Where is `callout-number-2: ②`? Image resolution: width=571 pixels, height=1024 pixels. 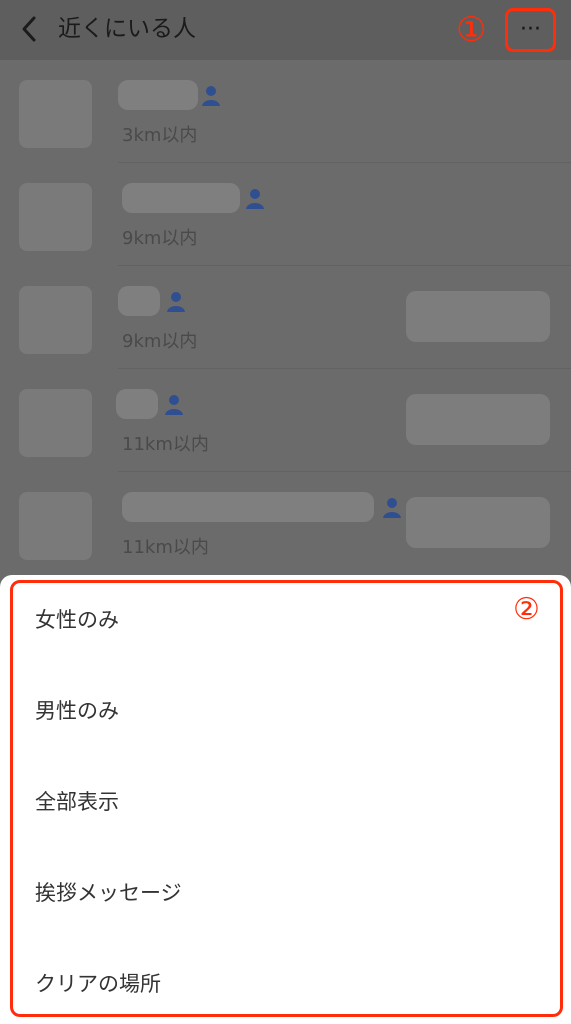 callout-number-2: ② is located at coordinates (526, 609).